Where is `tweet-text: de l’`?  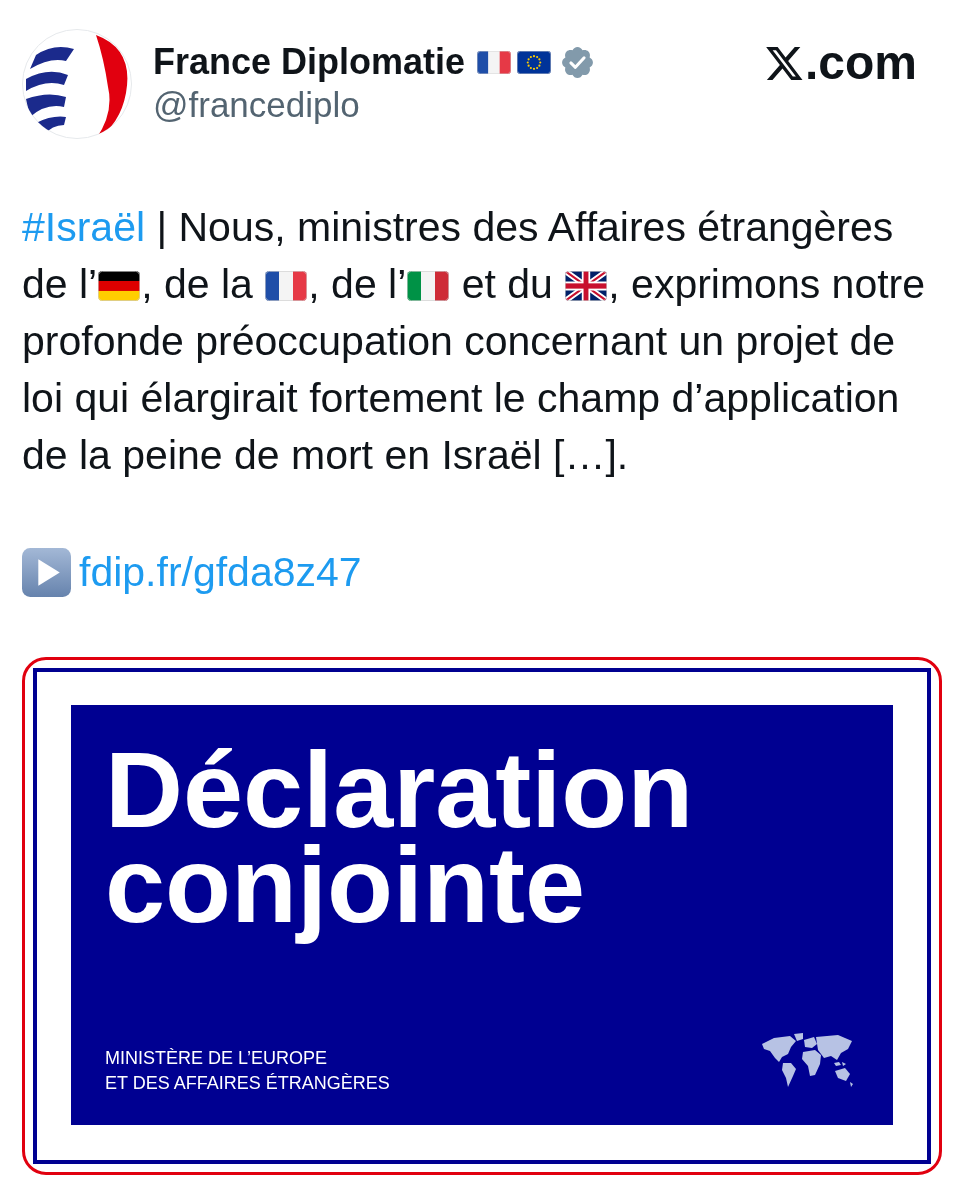
tweet-text: de l’ is located at coordinates (60, 284).